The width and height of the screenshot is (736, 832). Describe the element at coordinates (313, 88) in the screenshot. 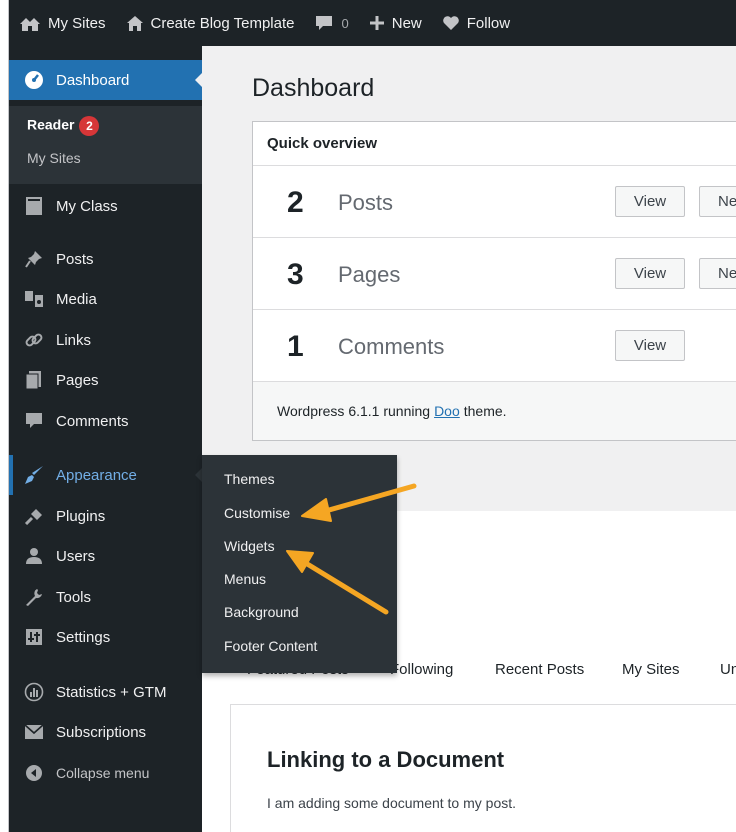

I see `page-title: Dashboard` at that location.